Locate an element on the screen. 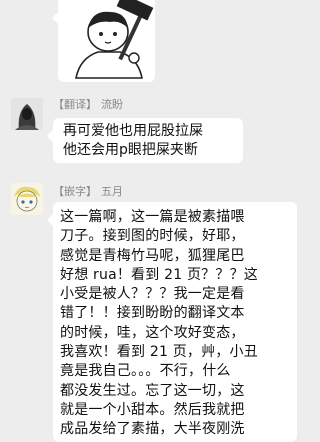 Image resolution: width=320 pixels, height=442 pixels. avatar-liupan is located at coordinates (27, 114).